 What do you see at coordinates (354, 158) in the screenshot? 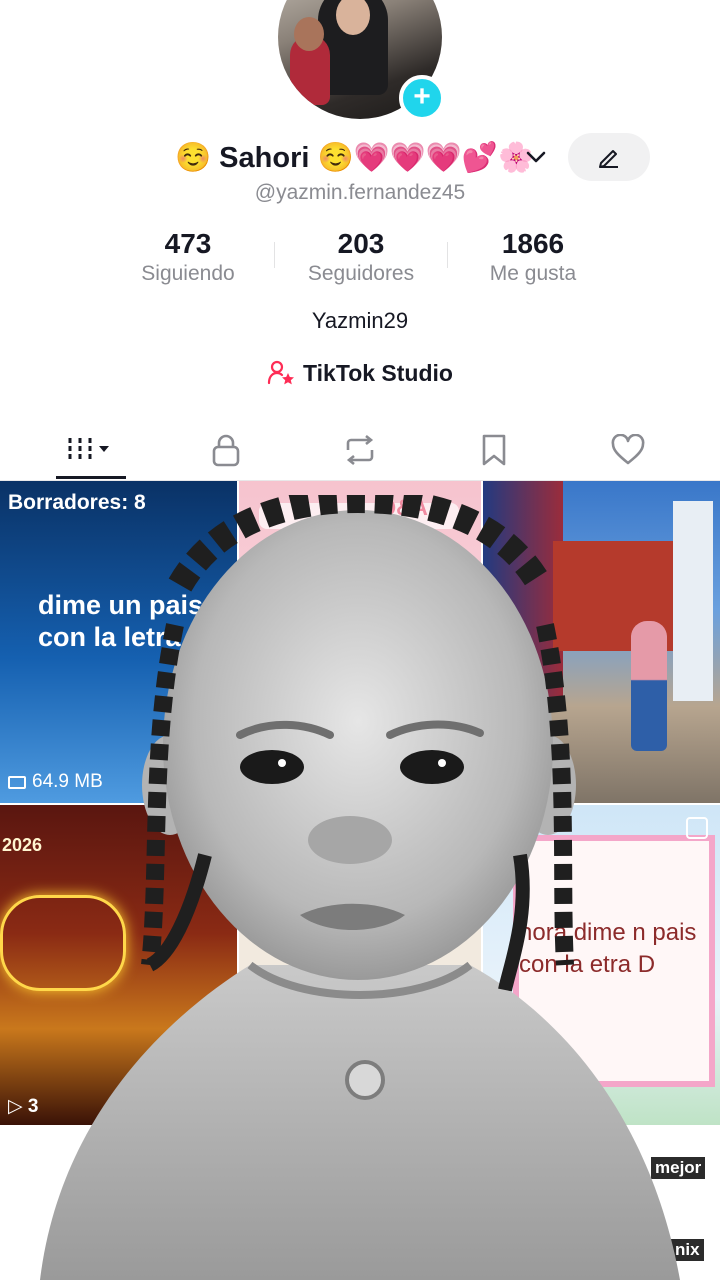
I see `display-name: ☺️ Sahori ☺️💗💗💗💕🌸` at bounding box center [354, 158].